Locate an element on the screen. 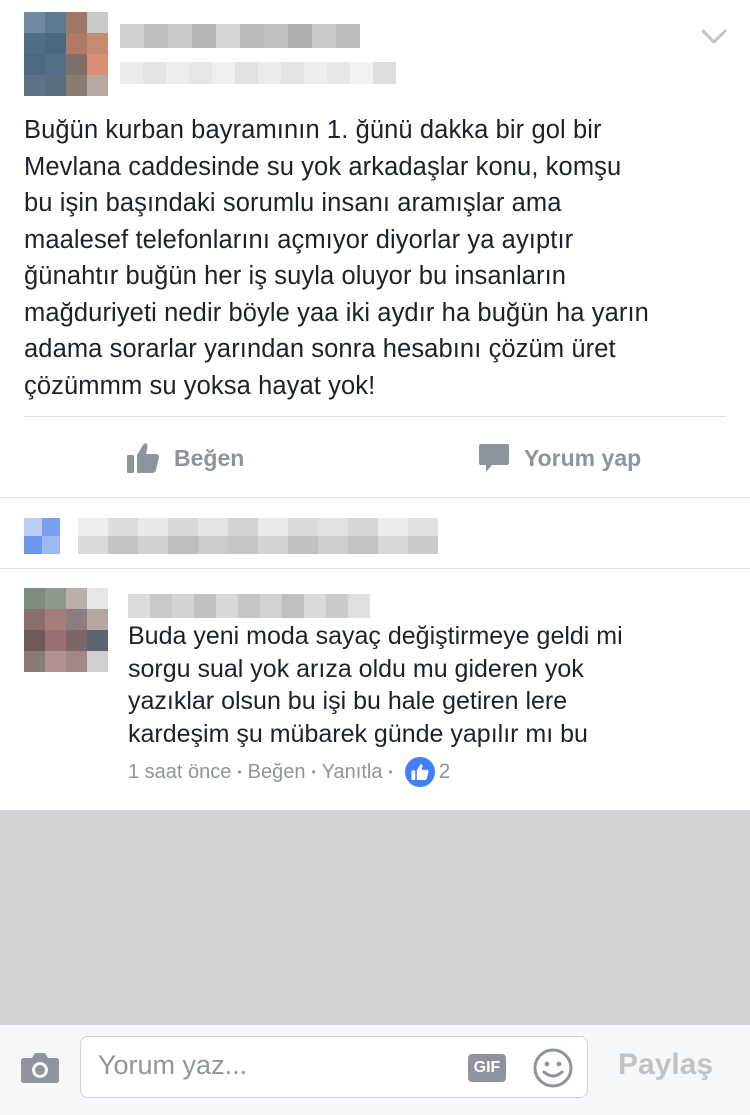  reaction-count: 2 is located at coordinates (445, 772).